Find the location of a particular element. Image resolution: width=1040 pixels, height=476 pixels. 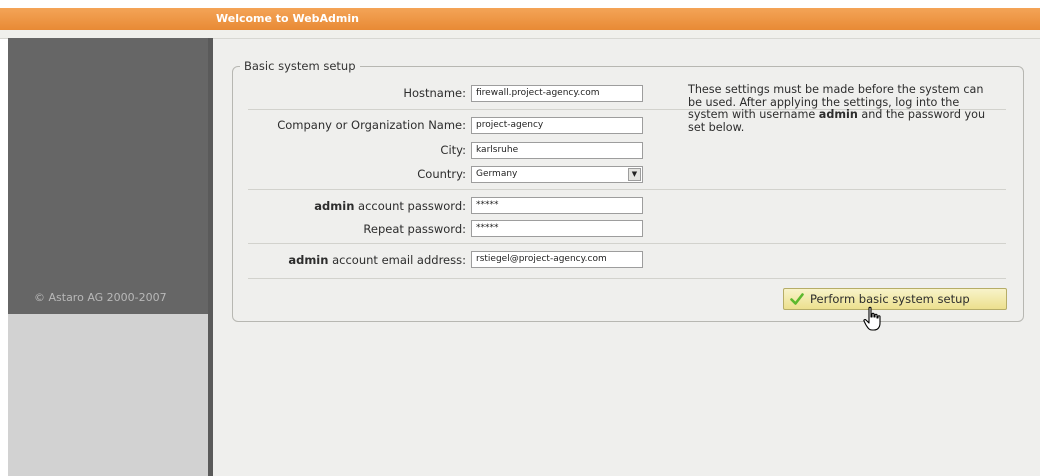

dropdown-arrow-icon: ▼ is located at coordinates (634, 174).